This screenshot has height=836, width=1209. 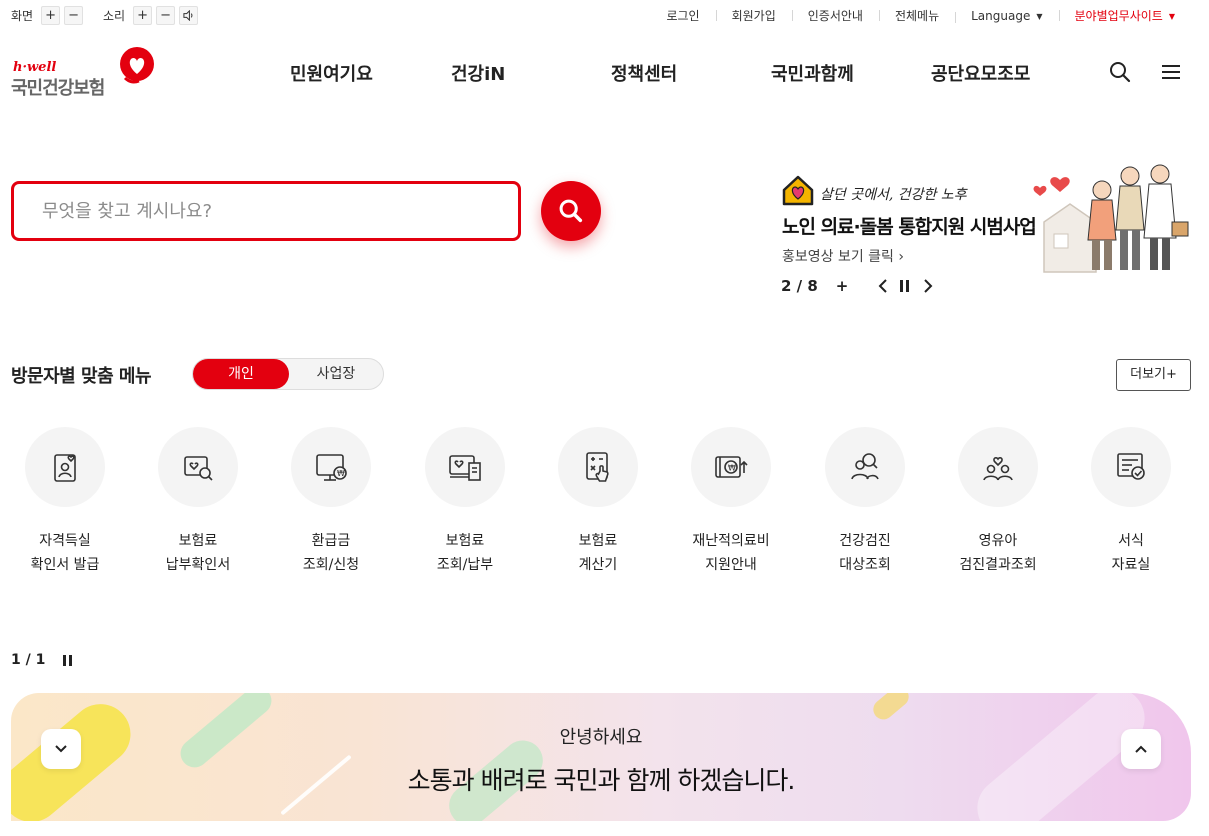 I want to click on nav-health-in: 건강iN, so click(x=478, y=73).